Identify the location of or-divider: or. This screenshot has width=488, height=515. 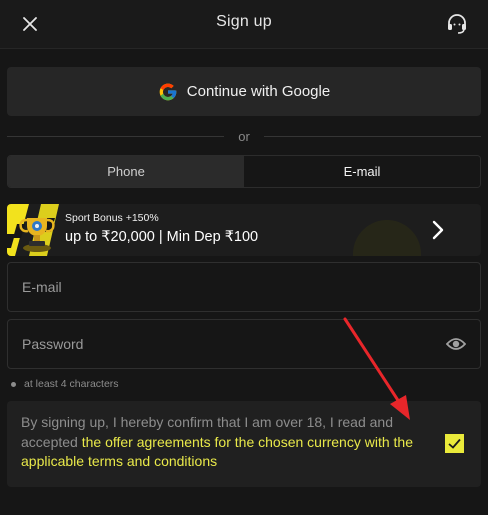
(244, 136).